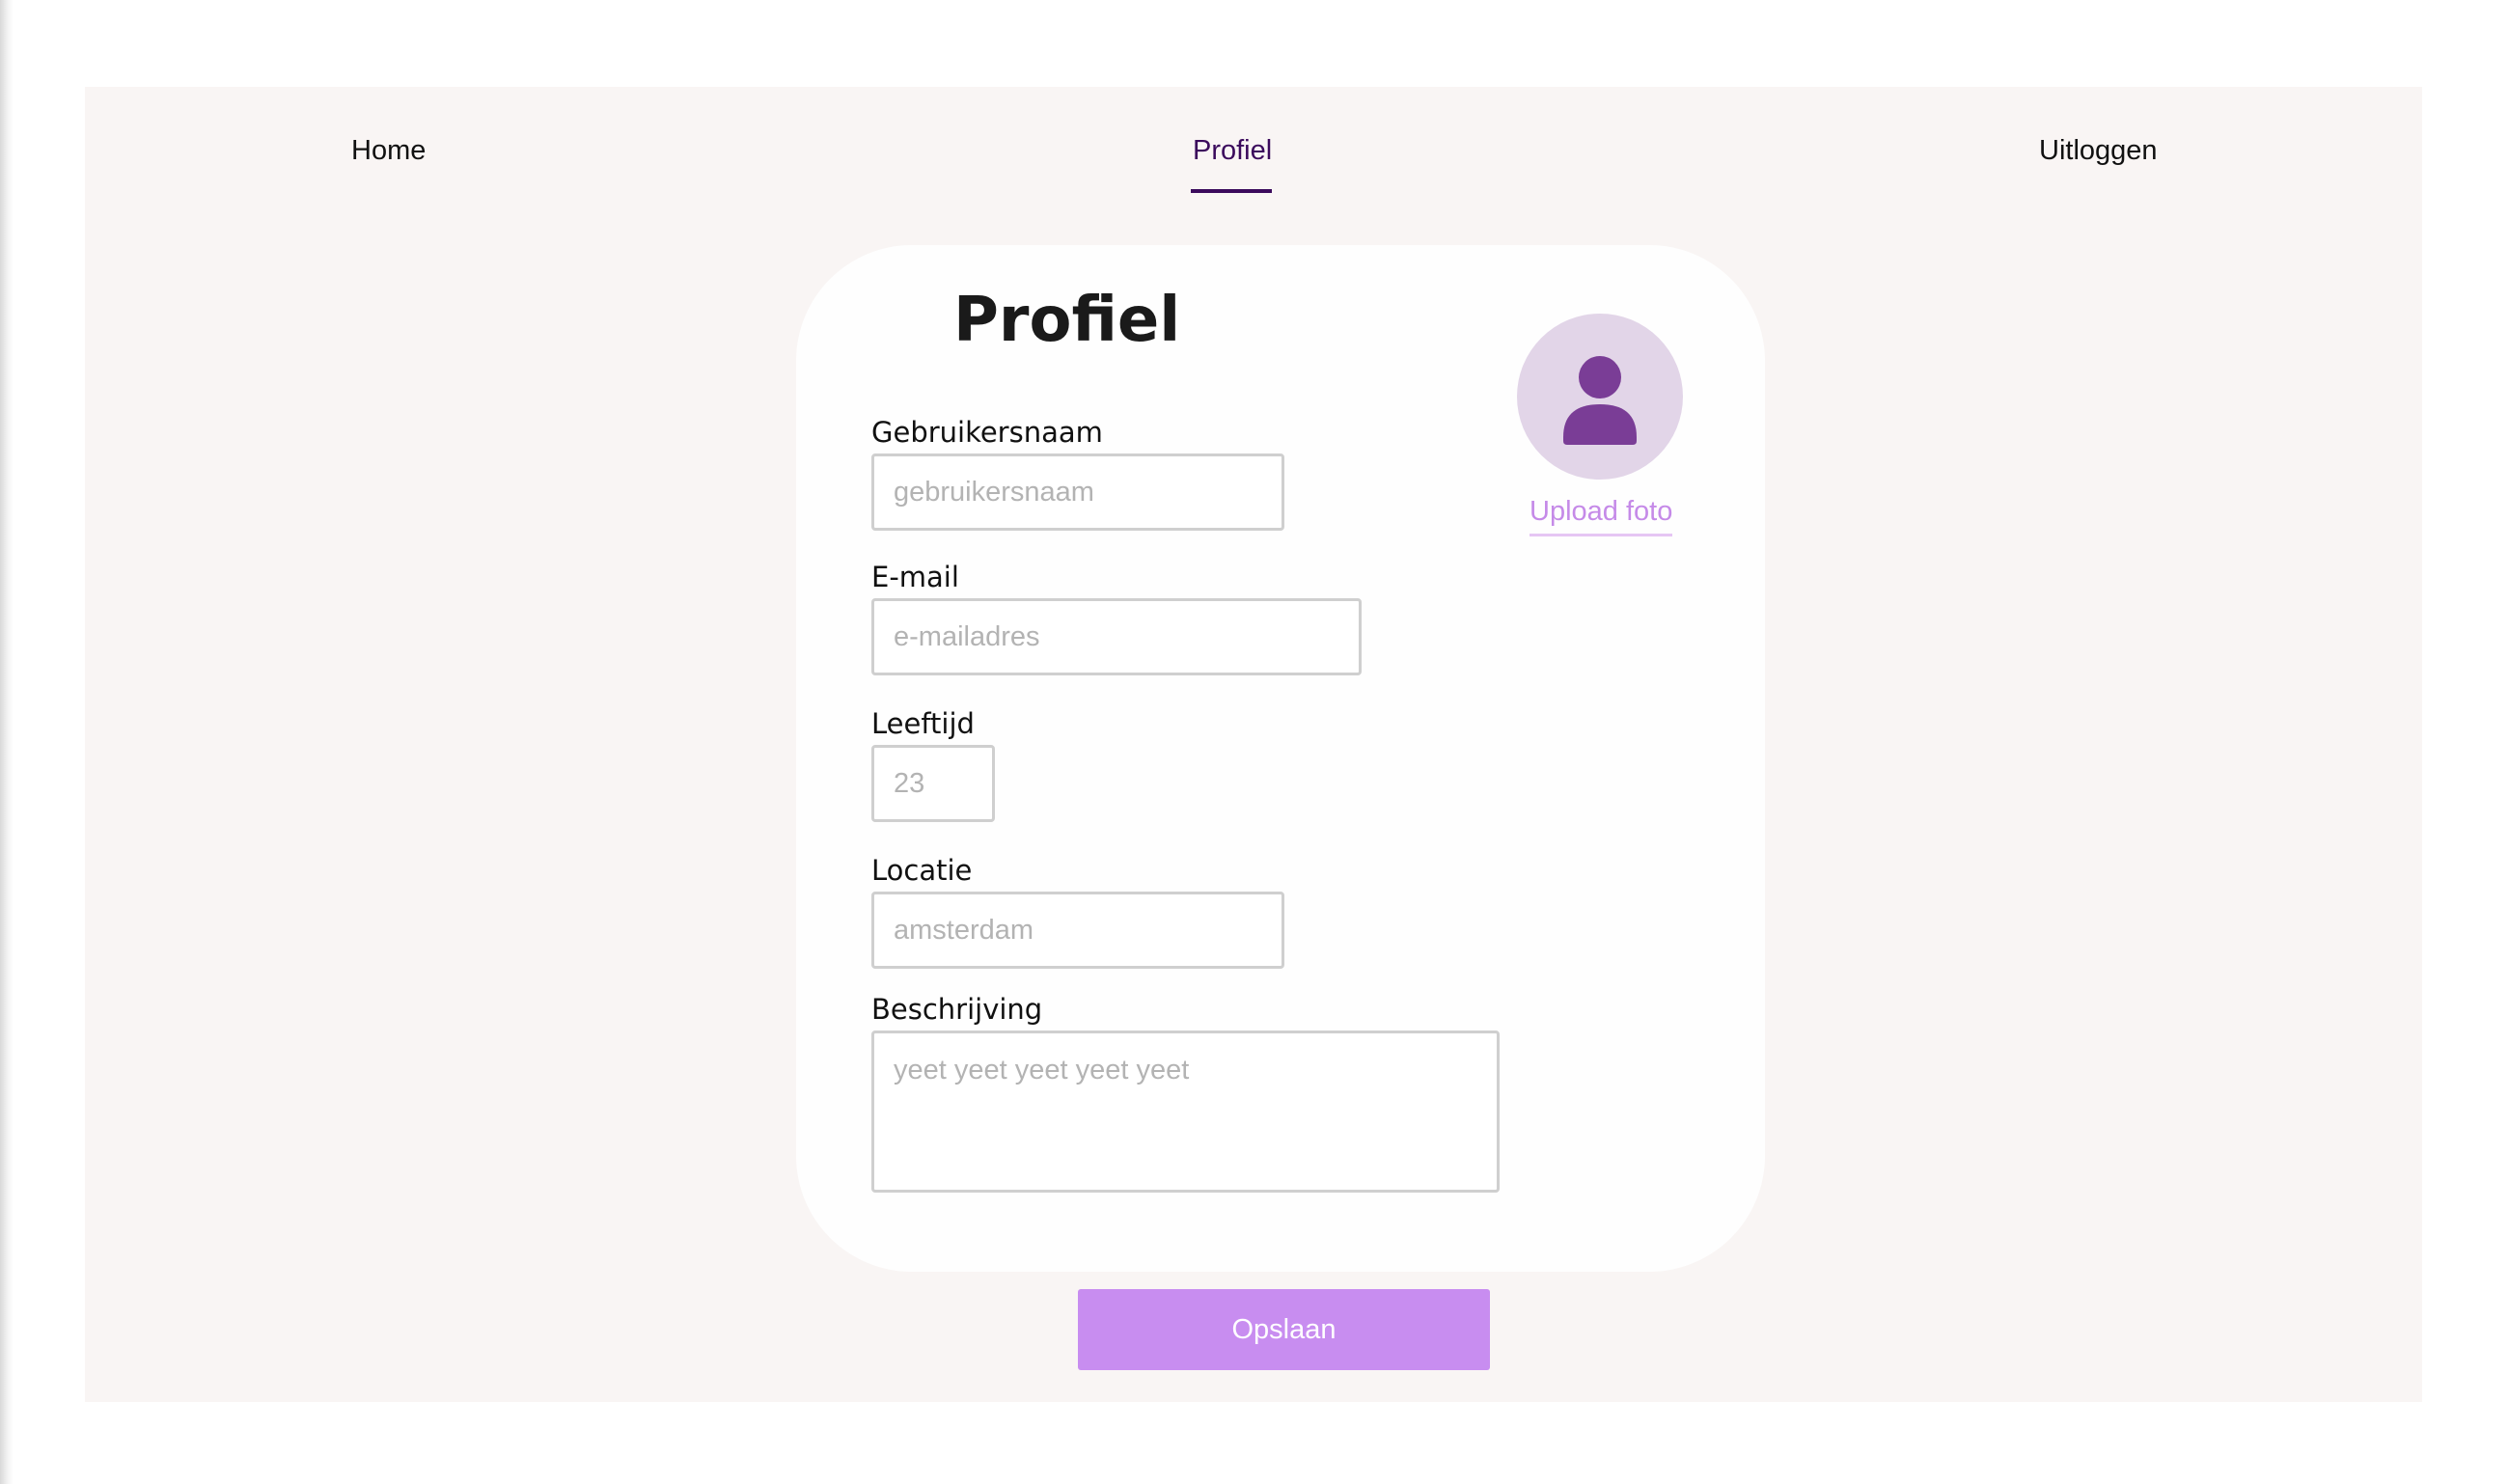 This screenshot has width=2508, height=1484. Describe the element at coordinates (1067, 320) in the screenshot. I see `page-title: Profiel` at that location.